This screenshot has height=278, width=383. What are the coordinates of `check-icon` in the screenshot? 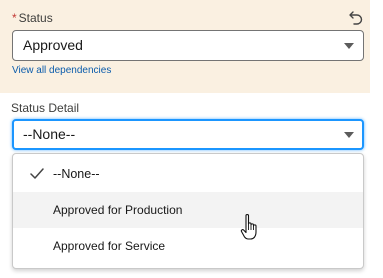 It's located at (37, 173).